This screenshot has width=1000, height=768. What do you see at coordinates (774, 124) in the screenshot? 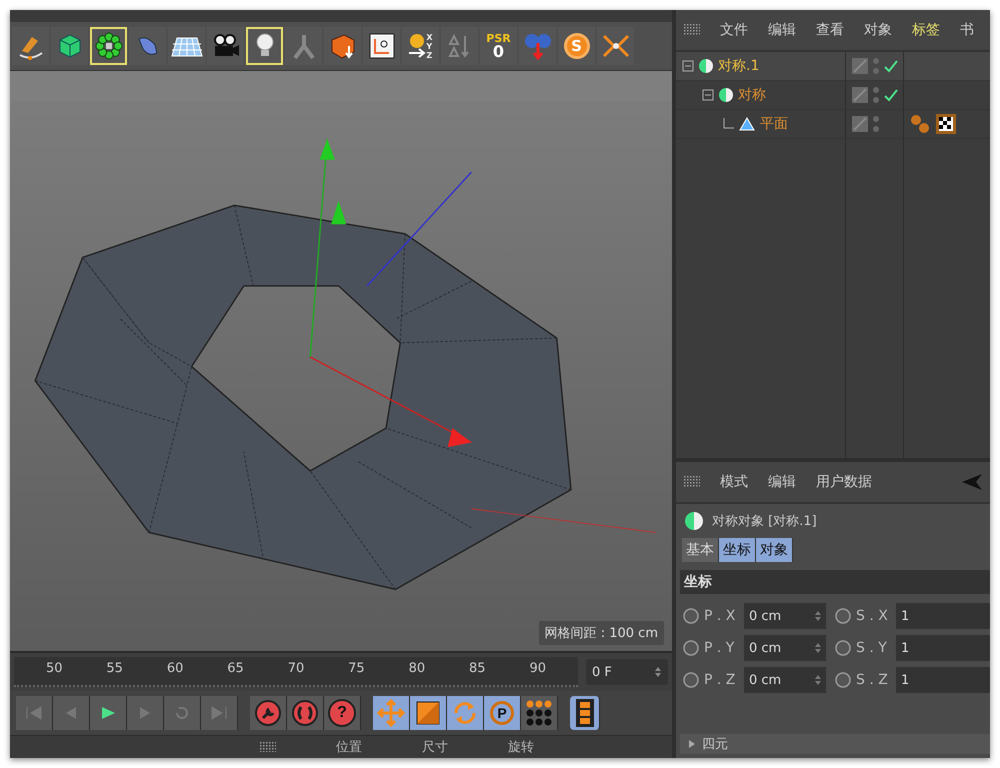
I see `object-name: 平面` at bounding box center [774, 124].